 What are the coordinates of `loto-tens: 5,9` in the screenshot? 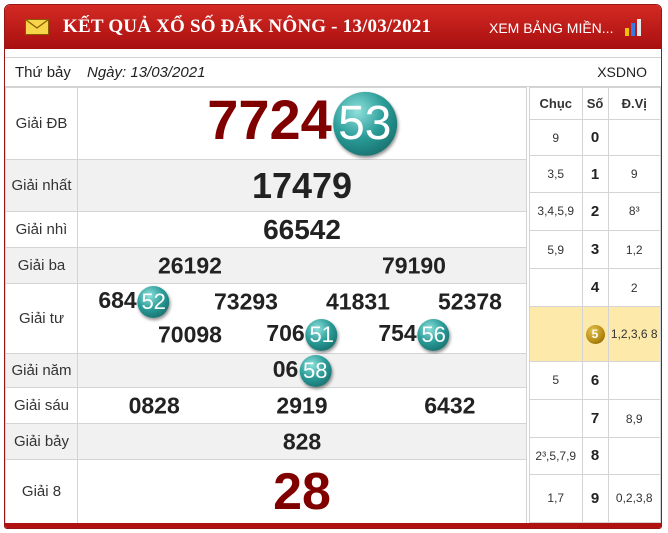 It's located at (556, 249).